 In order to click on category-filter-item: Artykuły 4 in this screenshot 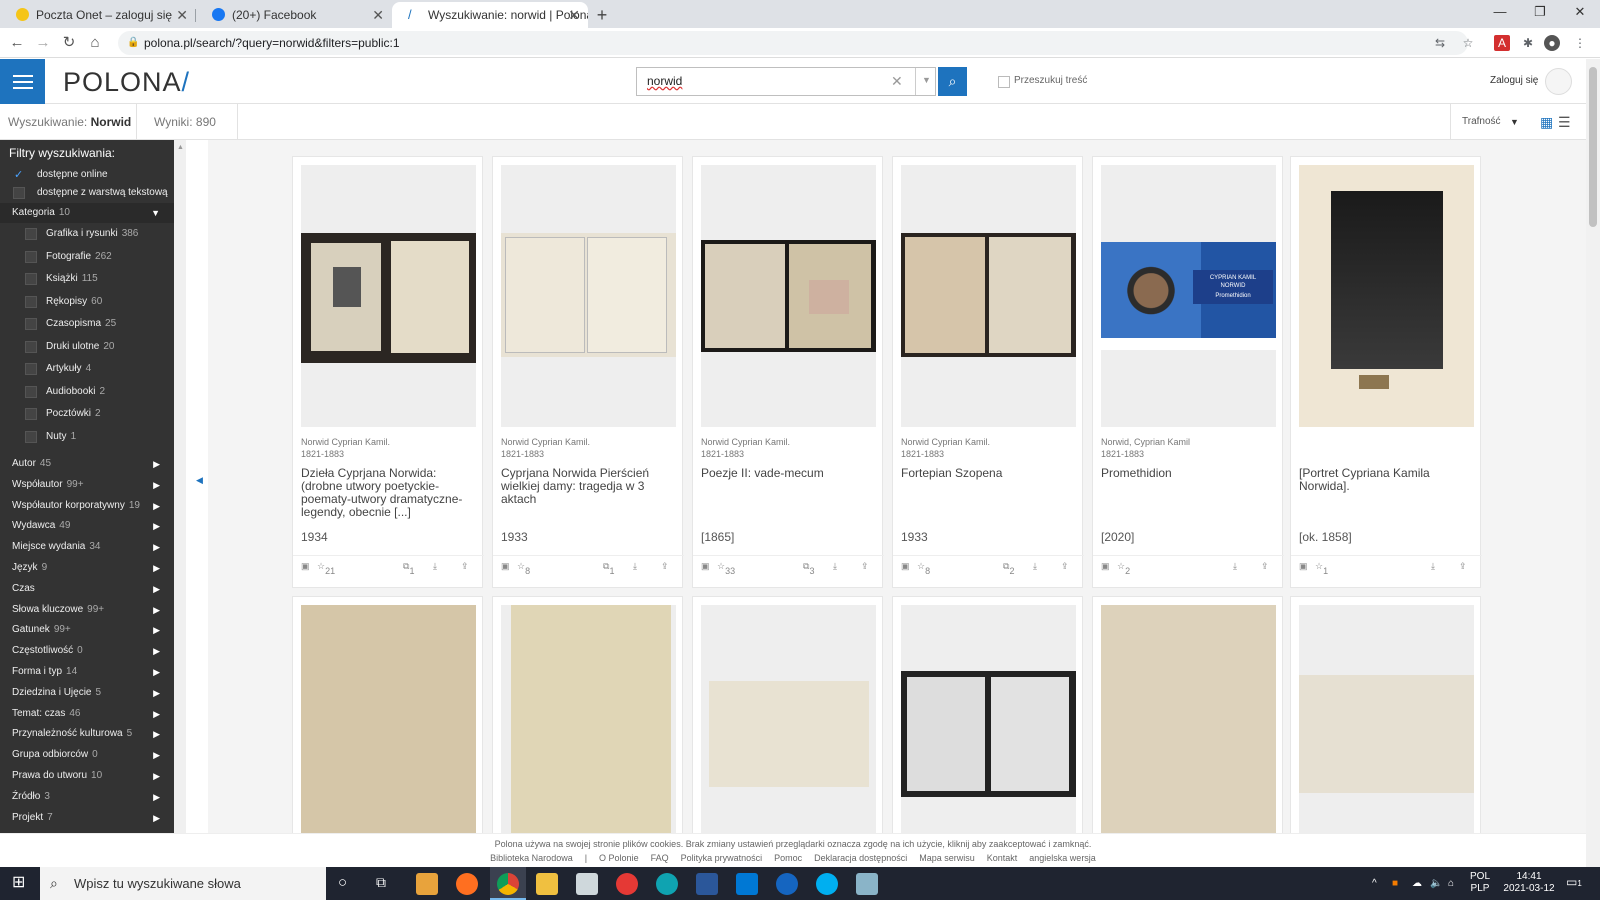, I will do `click(87, 369)`.